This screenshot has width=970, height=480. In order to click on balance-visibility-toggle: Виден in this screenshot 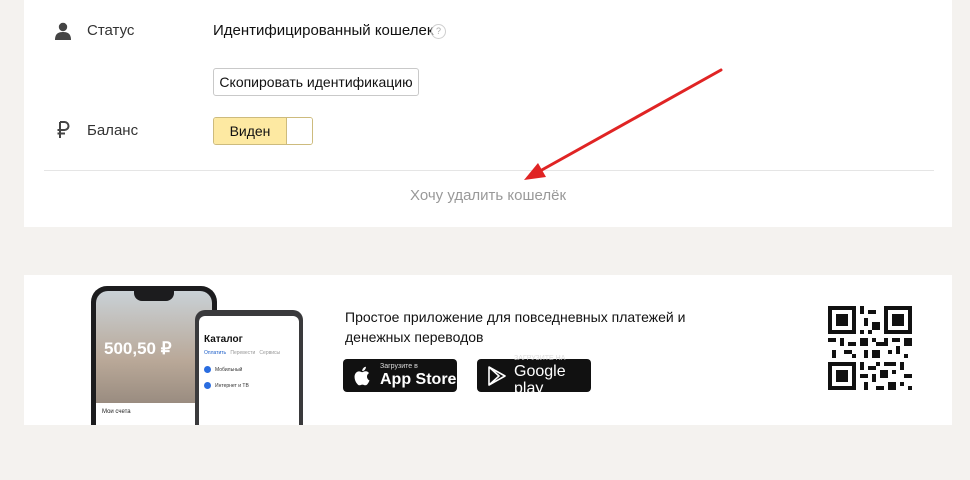, I will do `click(263, 131)`.